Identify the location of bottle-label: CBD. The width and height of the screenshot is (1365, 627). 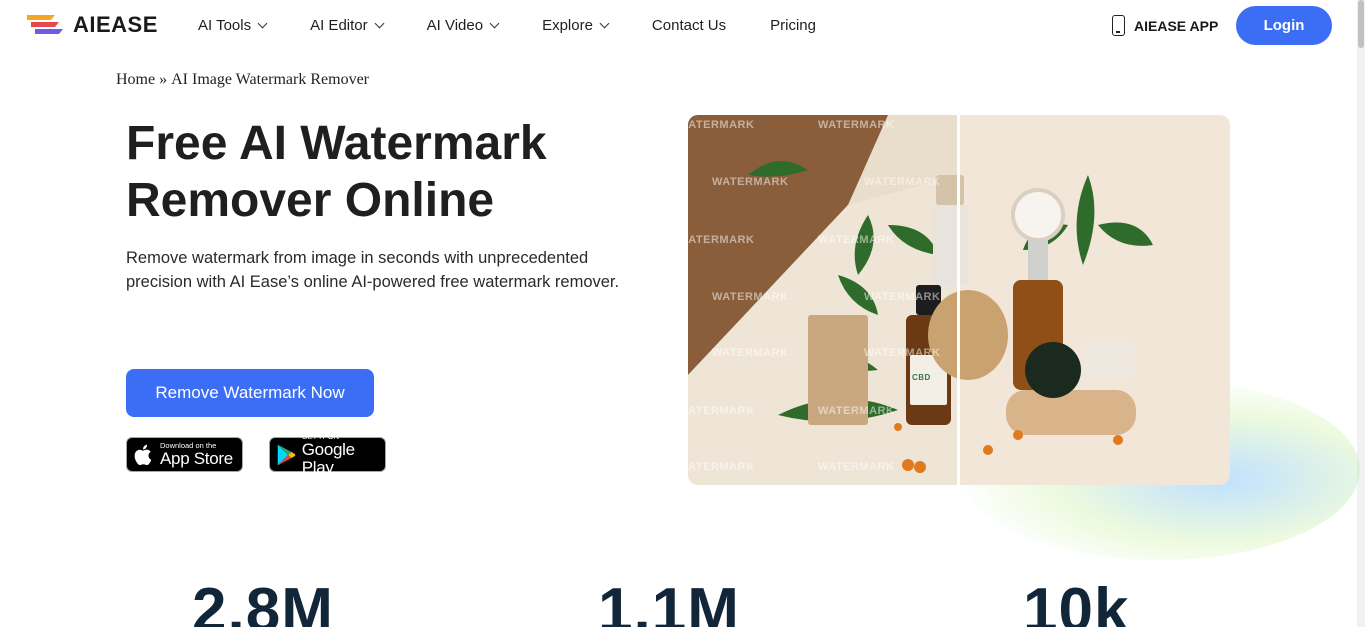
(921, 377).